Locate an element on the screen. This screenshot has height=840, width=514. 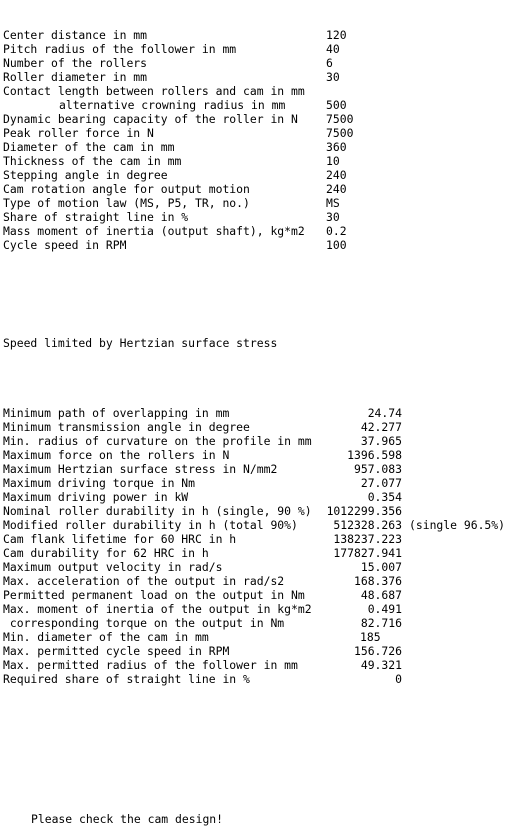
row-value: 48.687 is located at coordinates (381, 595).